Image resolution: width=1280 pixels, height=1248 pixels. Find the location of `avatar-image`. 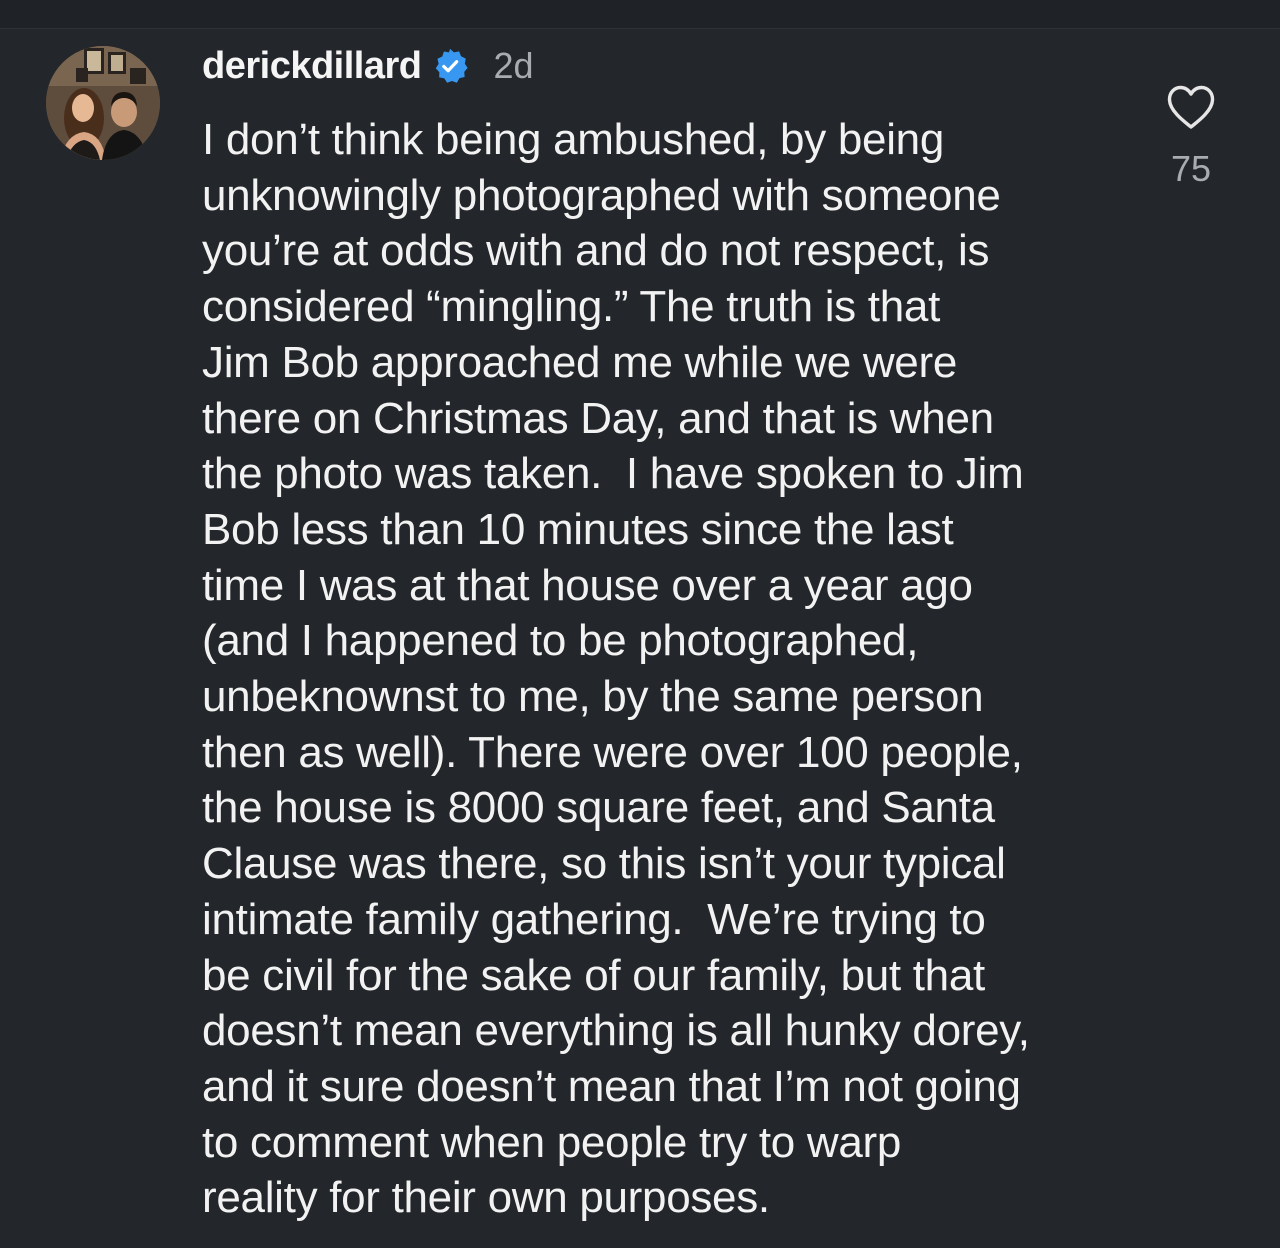

avatar-image is located at coordinates (103, 103).